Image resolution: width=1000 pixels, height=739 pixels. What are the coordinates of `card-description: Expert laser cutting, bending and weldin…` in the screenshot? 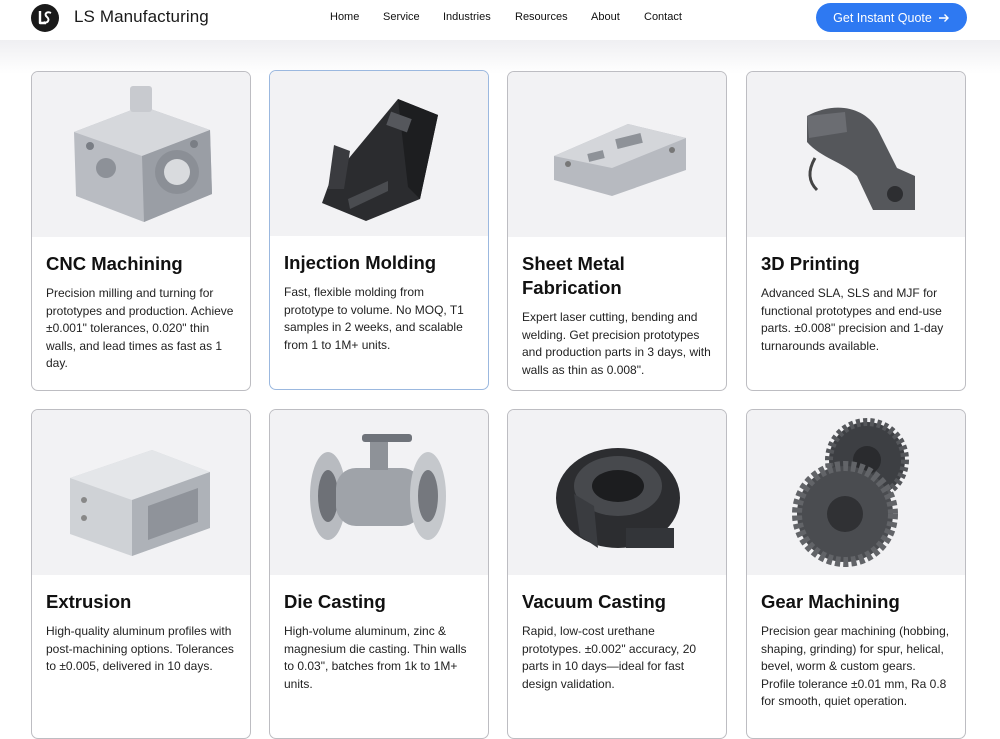 It's located at (616, 343).